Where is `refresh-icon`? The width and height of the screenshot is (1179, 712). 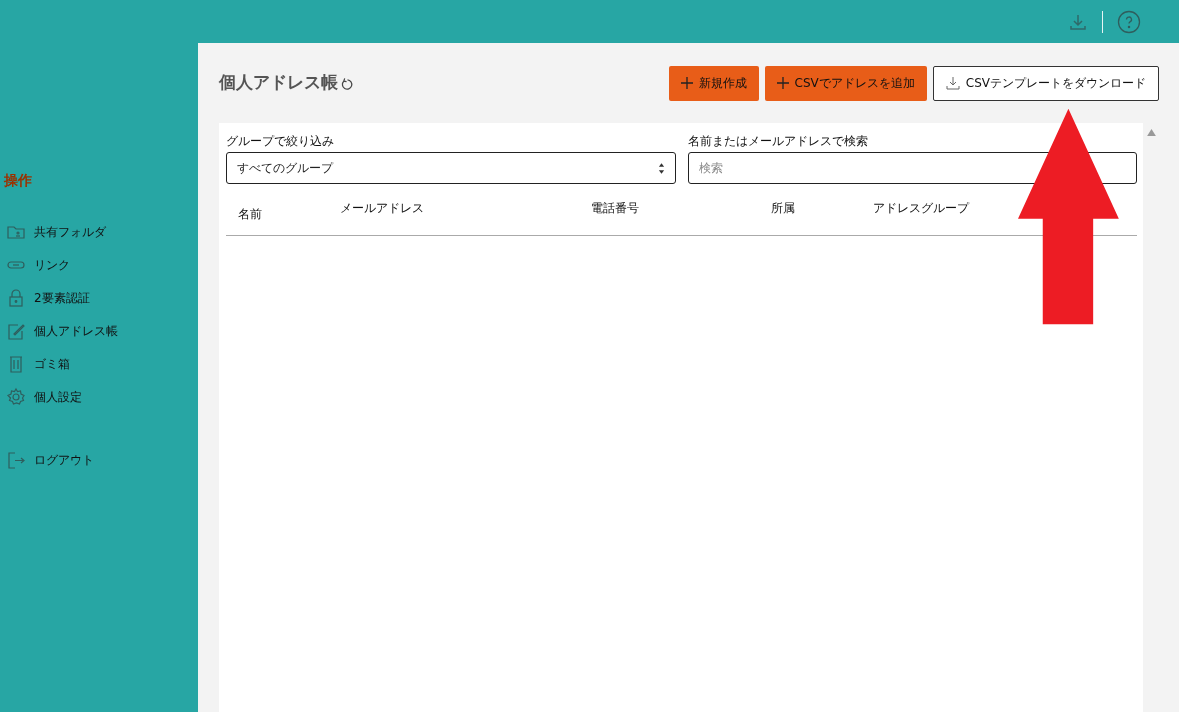 refresh-icon is located at coordinates (347, 84).